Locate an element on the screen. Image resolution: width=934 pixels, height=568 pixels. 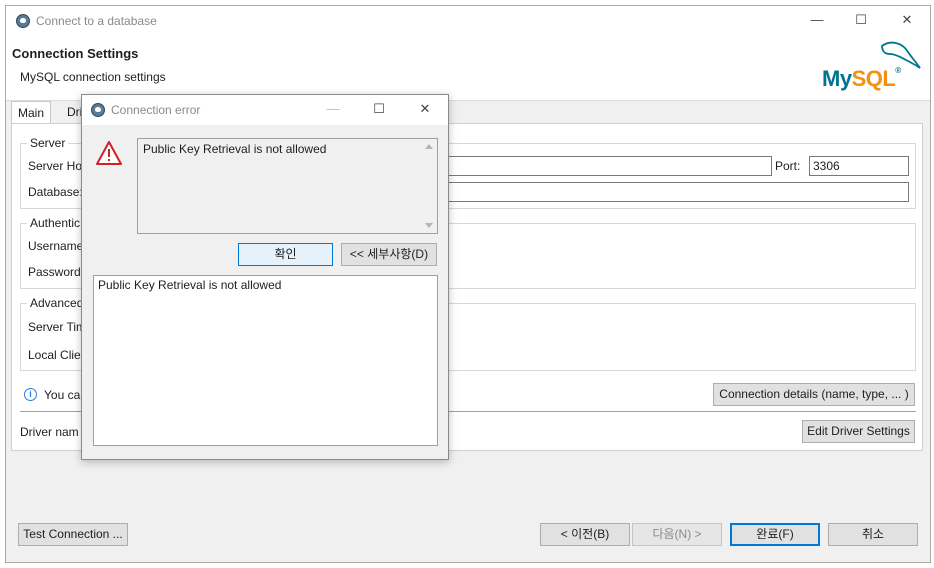
minimize-button: — is located at coordinates (817, 20).